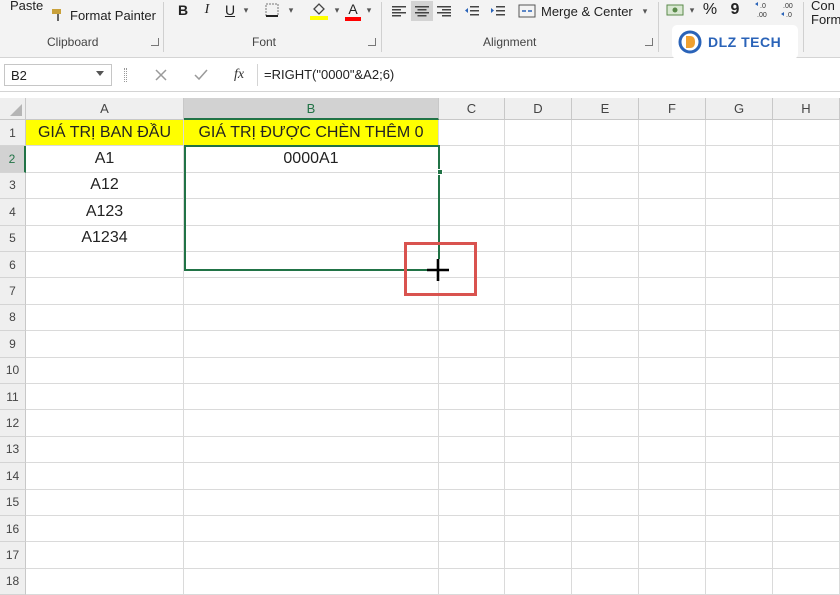 The width and height of the screenshot is (840, 595). Describe the element at coordinates (13, 186) in the screenshot. I see `row-header-3: 3` at that location.